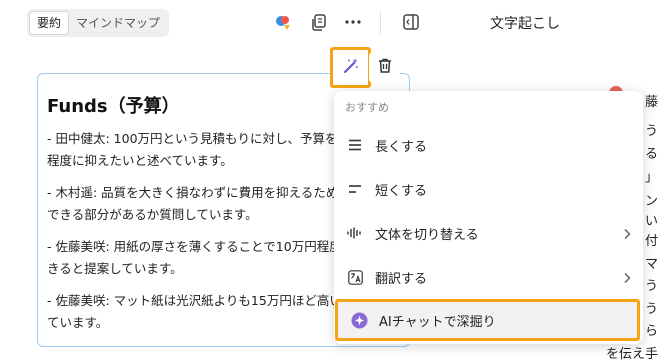 The image size is (661, 364). What do you see at coordinates (359, 320) in the screenshot?
I see `ai-chat-icon` at bounding box center [359, 320].